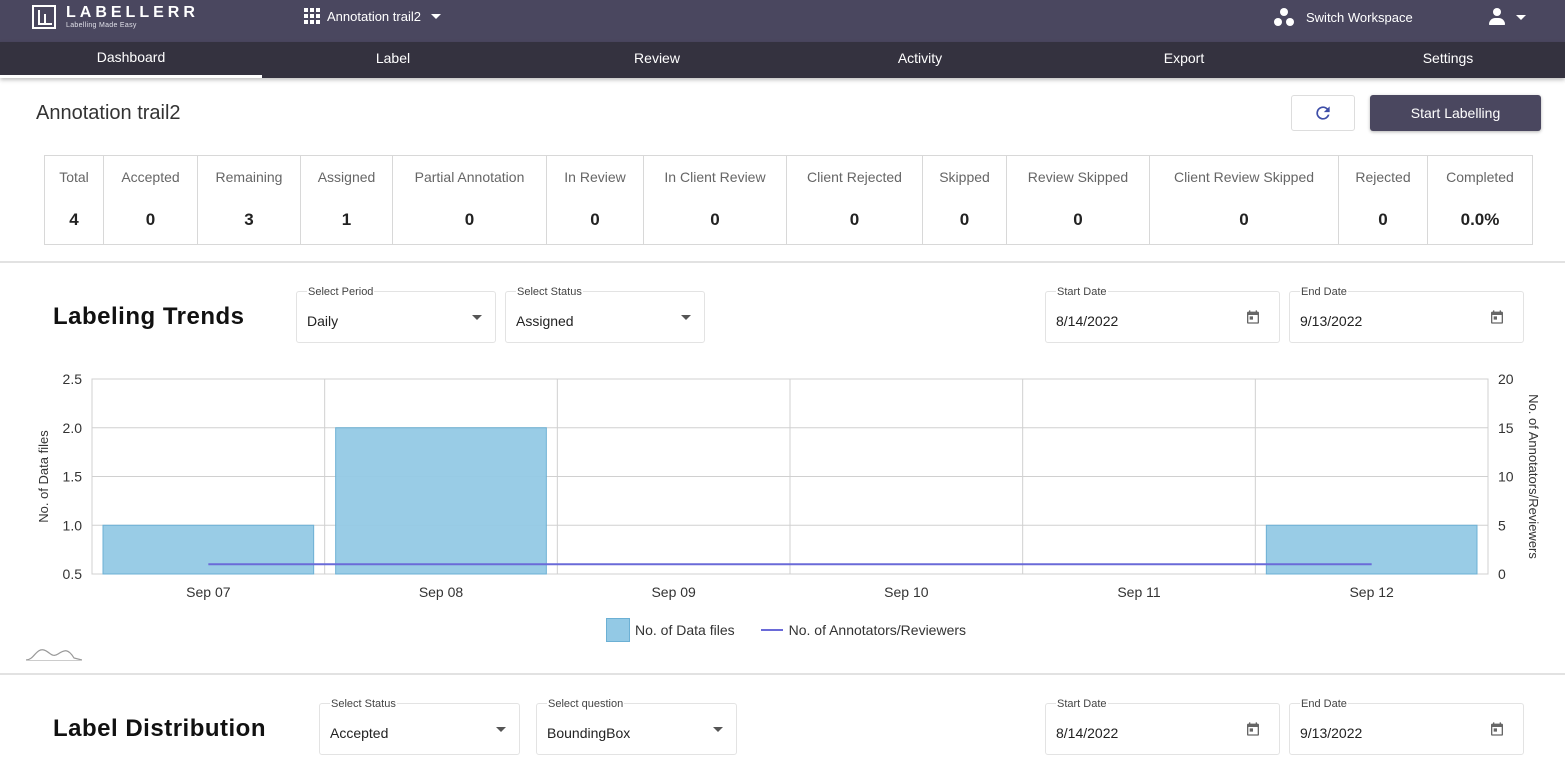 Image resolution: width=1565 pixels, height=762 pixels. I want to click on workspace-icon, so click(1284, 17).